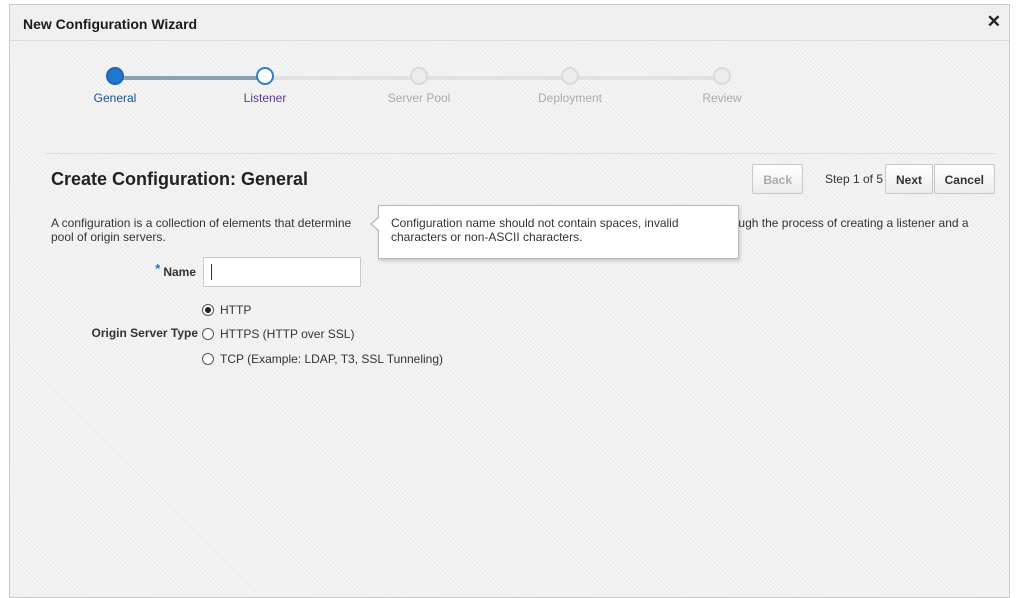 This screenshot has width=1019, height=598. Describe the element at coordinates (179, 272) in the screenshot. I see `name-label-text: Name` at that location.